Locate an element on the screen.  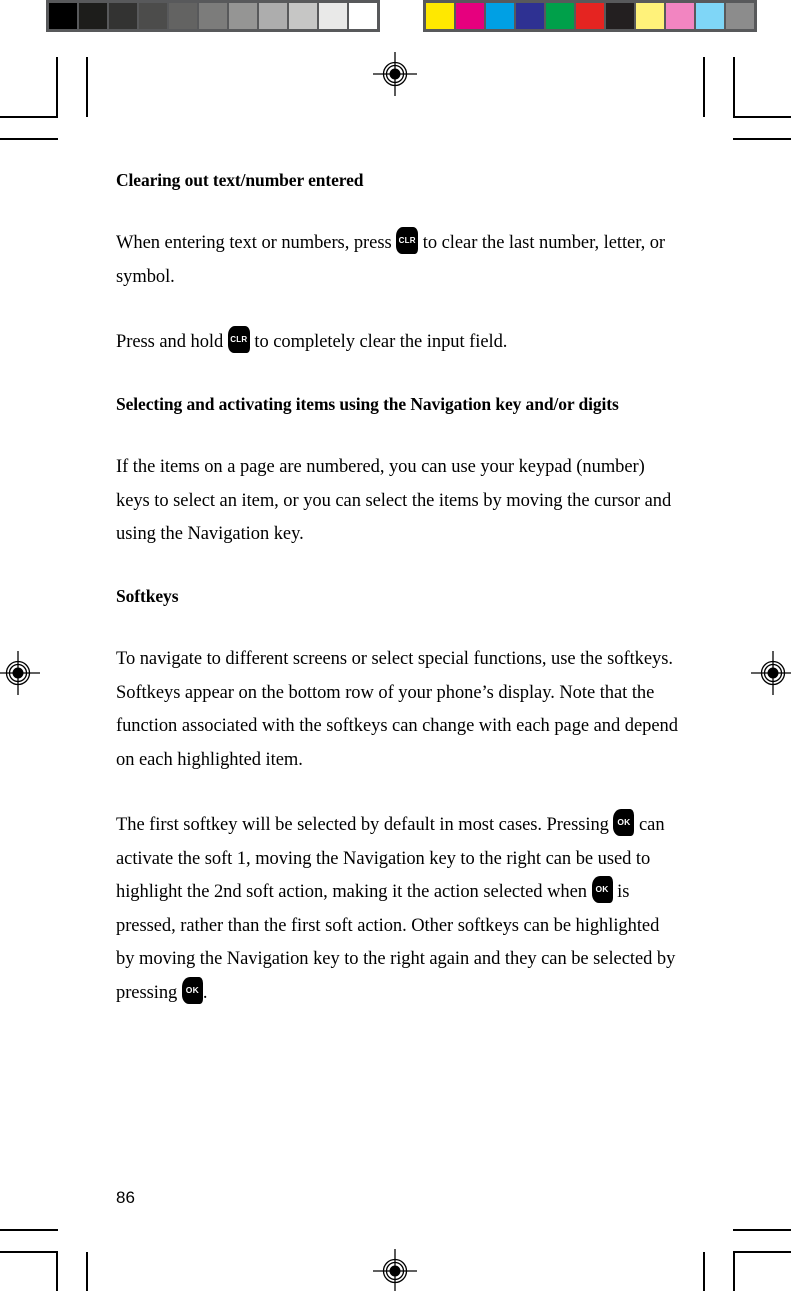
registration-mark-top-center is located at coordinates (395, 74).